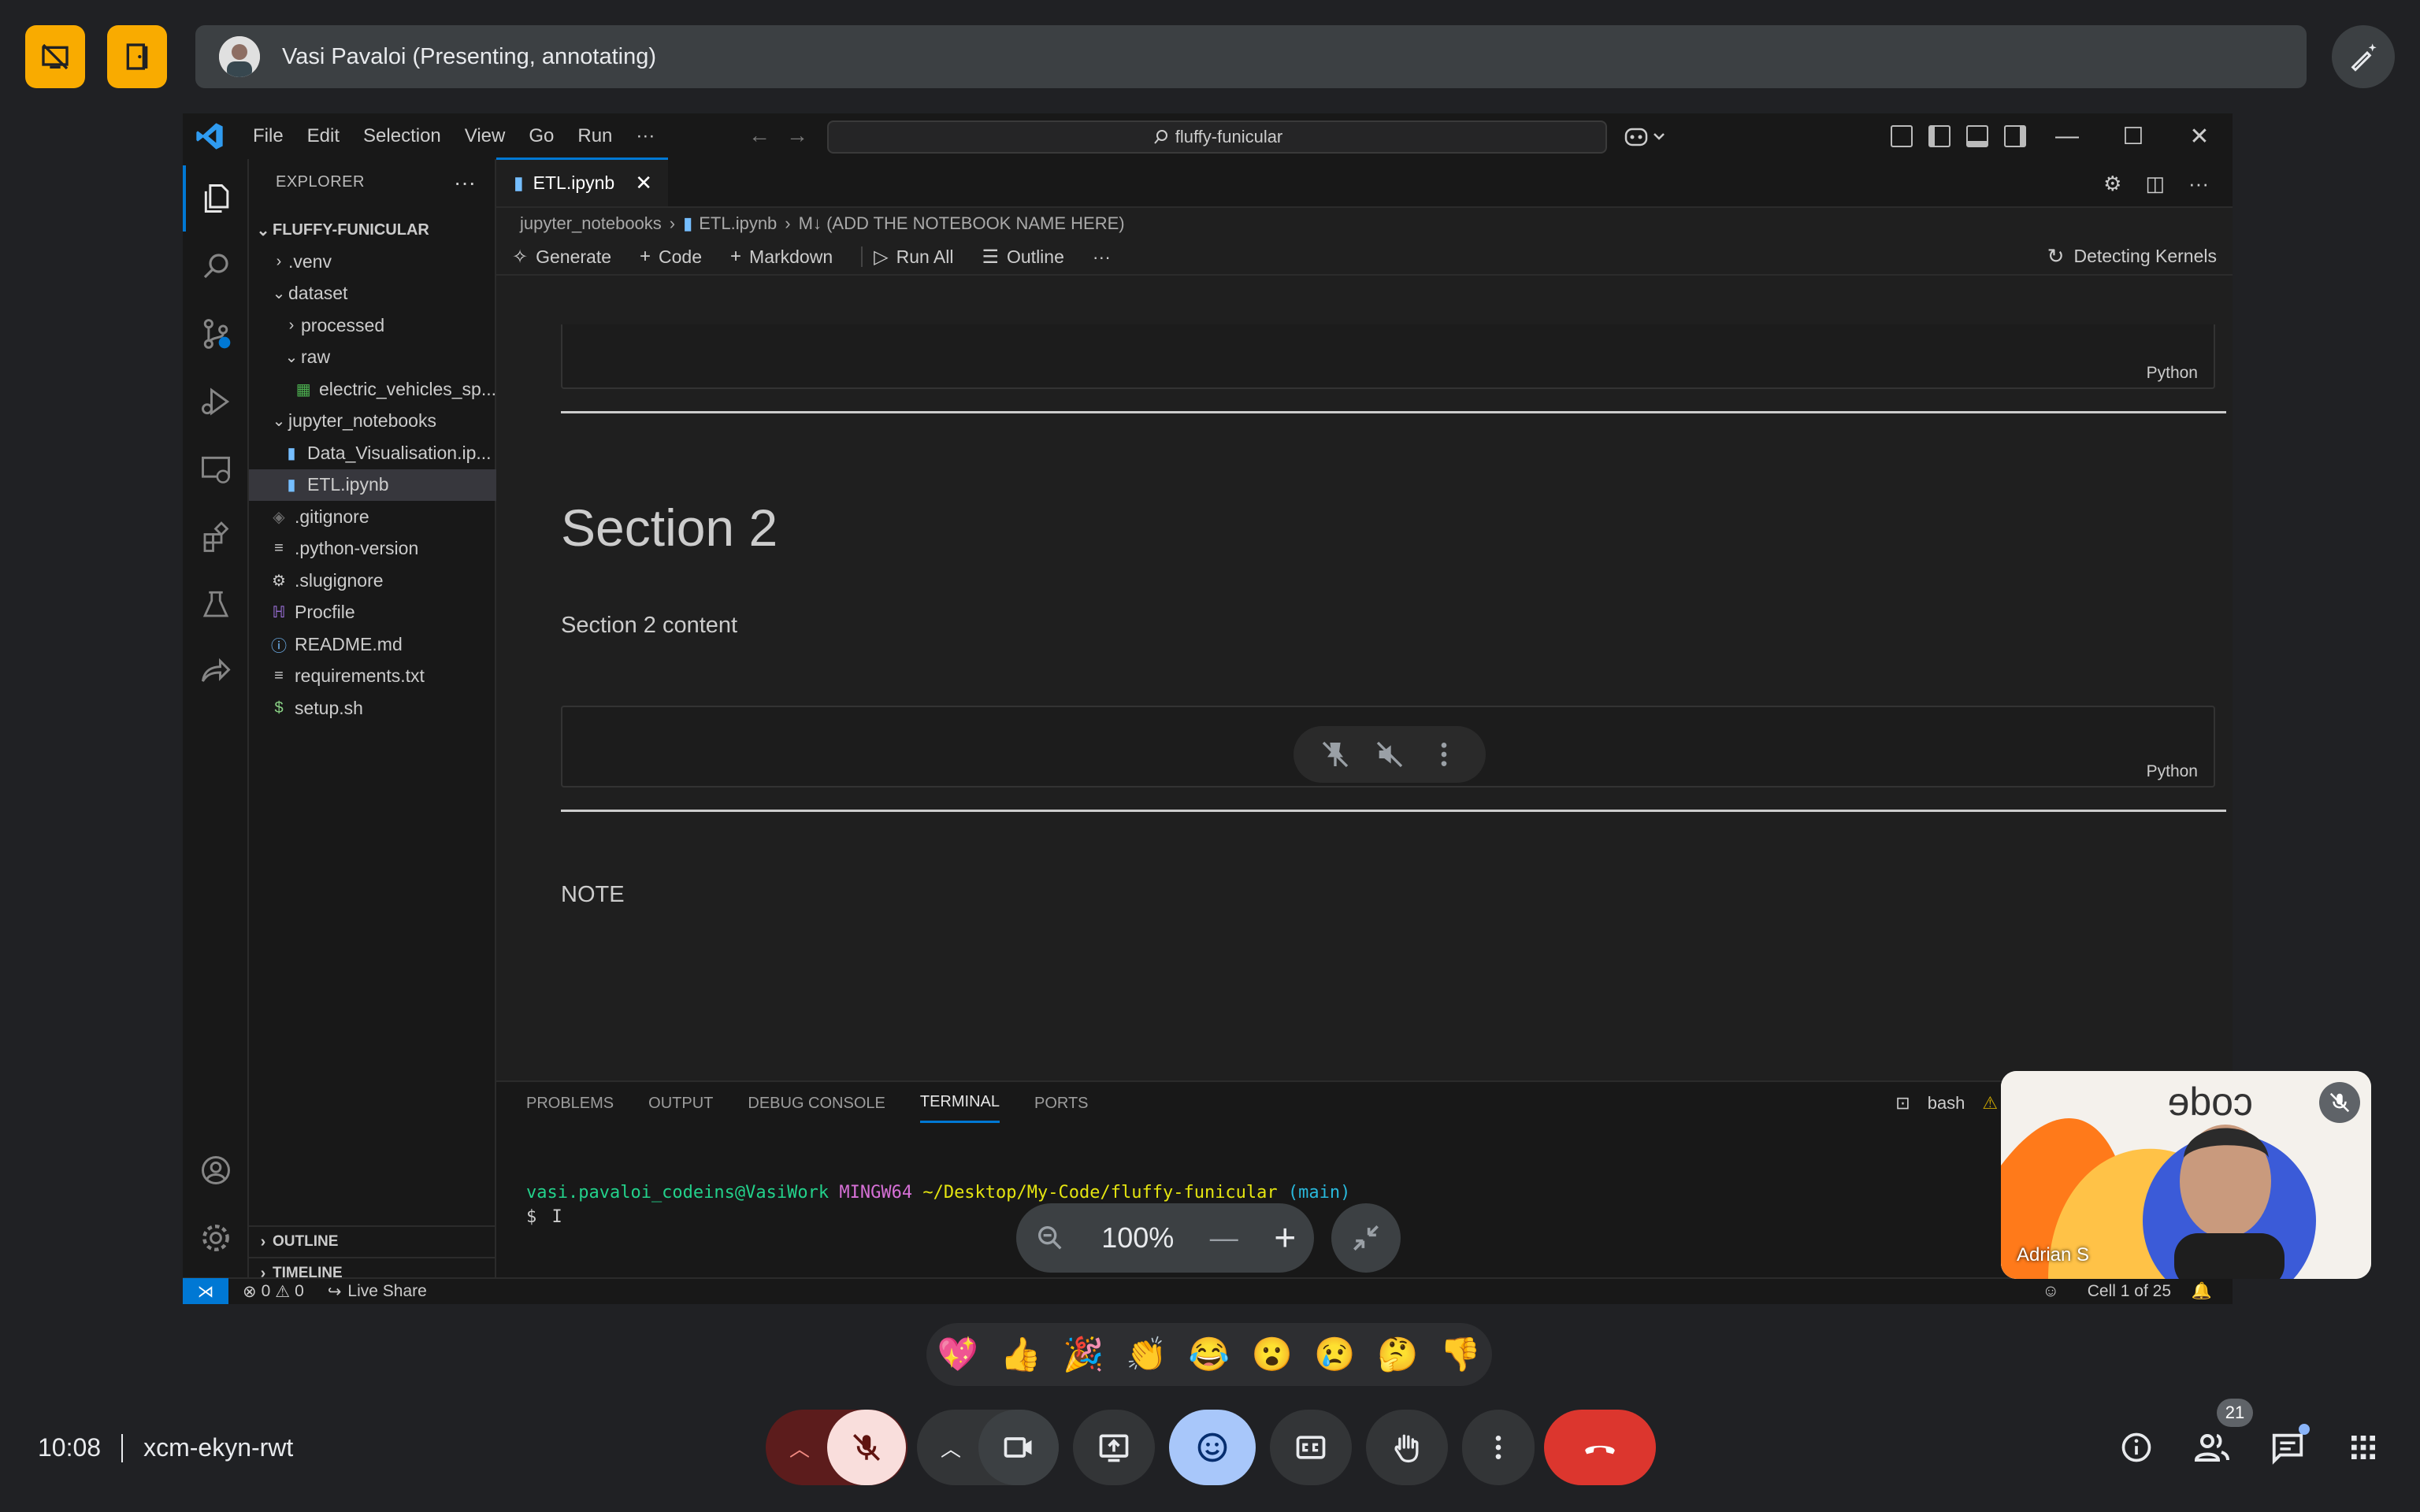 The height and width of the screenshot is (1512, 2420). I want to click on microphone-button, so click(866, 1447).